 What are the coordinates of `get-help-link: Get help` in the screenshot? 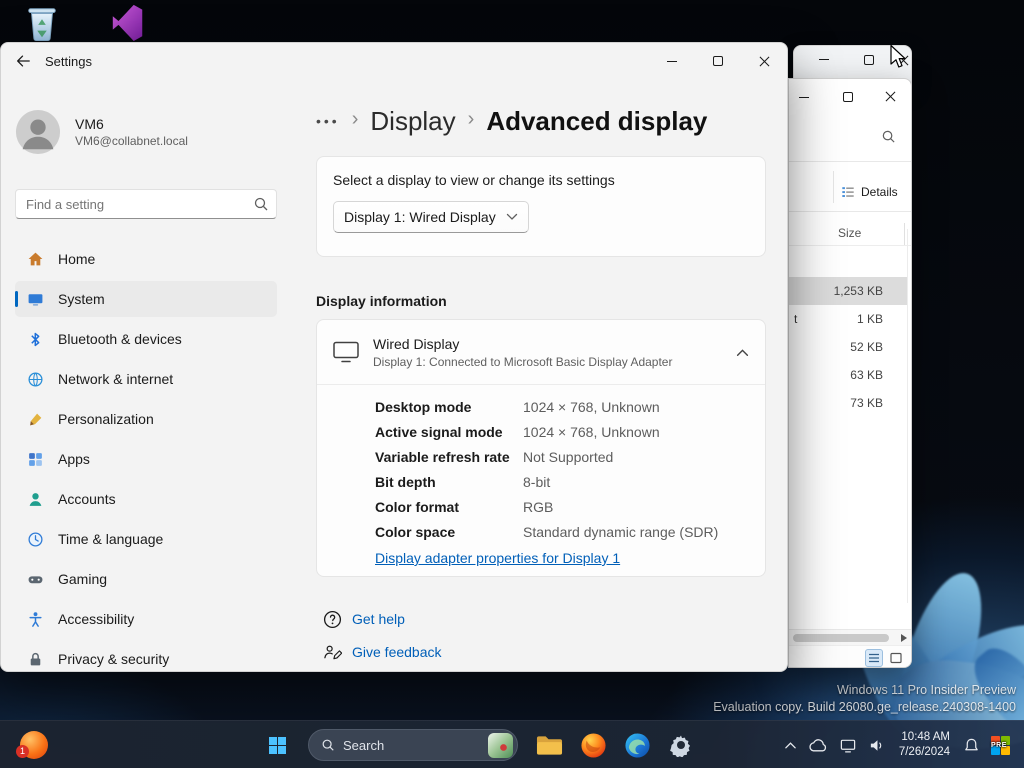 It's located at (382, 619).